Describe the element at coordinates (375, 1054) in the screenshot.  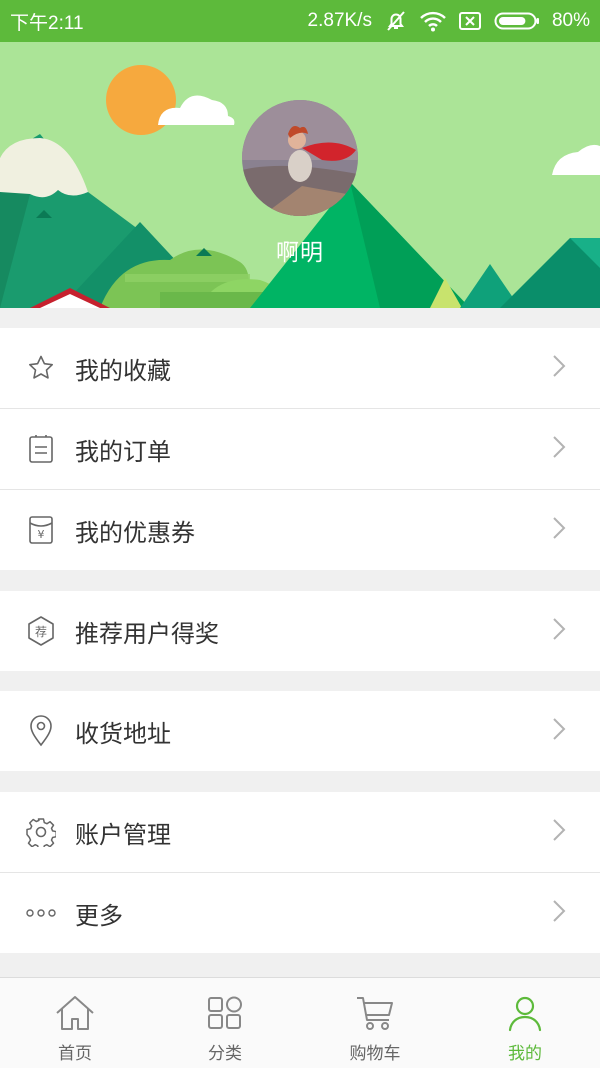
I see `tab-label: 购物车` at that location.